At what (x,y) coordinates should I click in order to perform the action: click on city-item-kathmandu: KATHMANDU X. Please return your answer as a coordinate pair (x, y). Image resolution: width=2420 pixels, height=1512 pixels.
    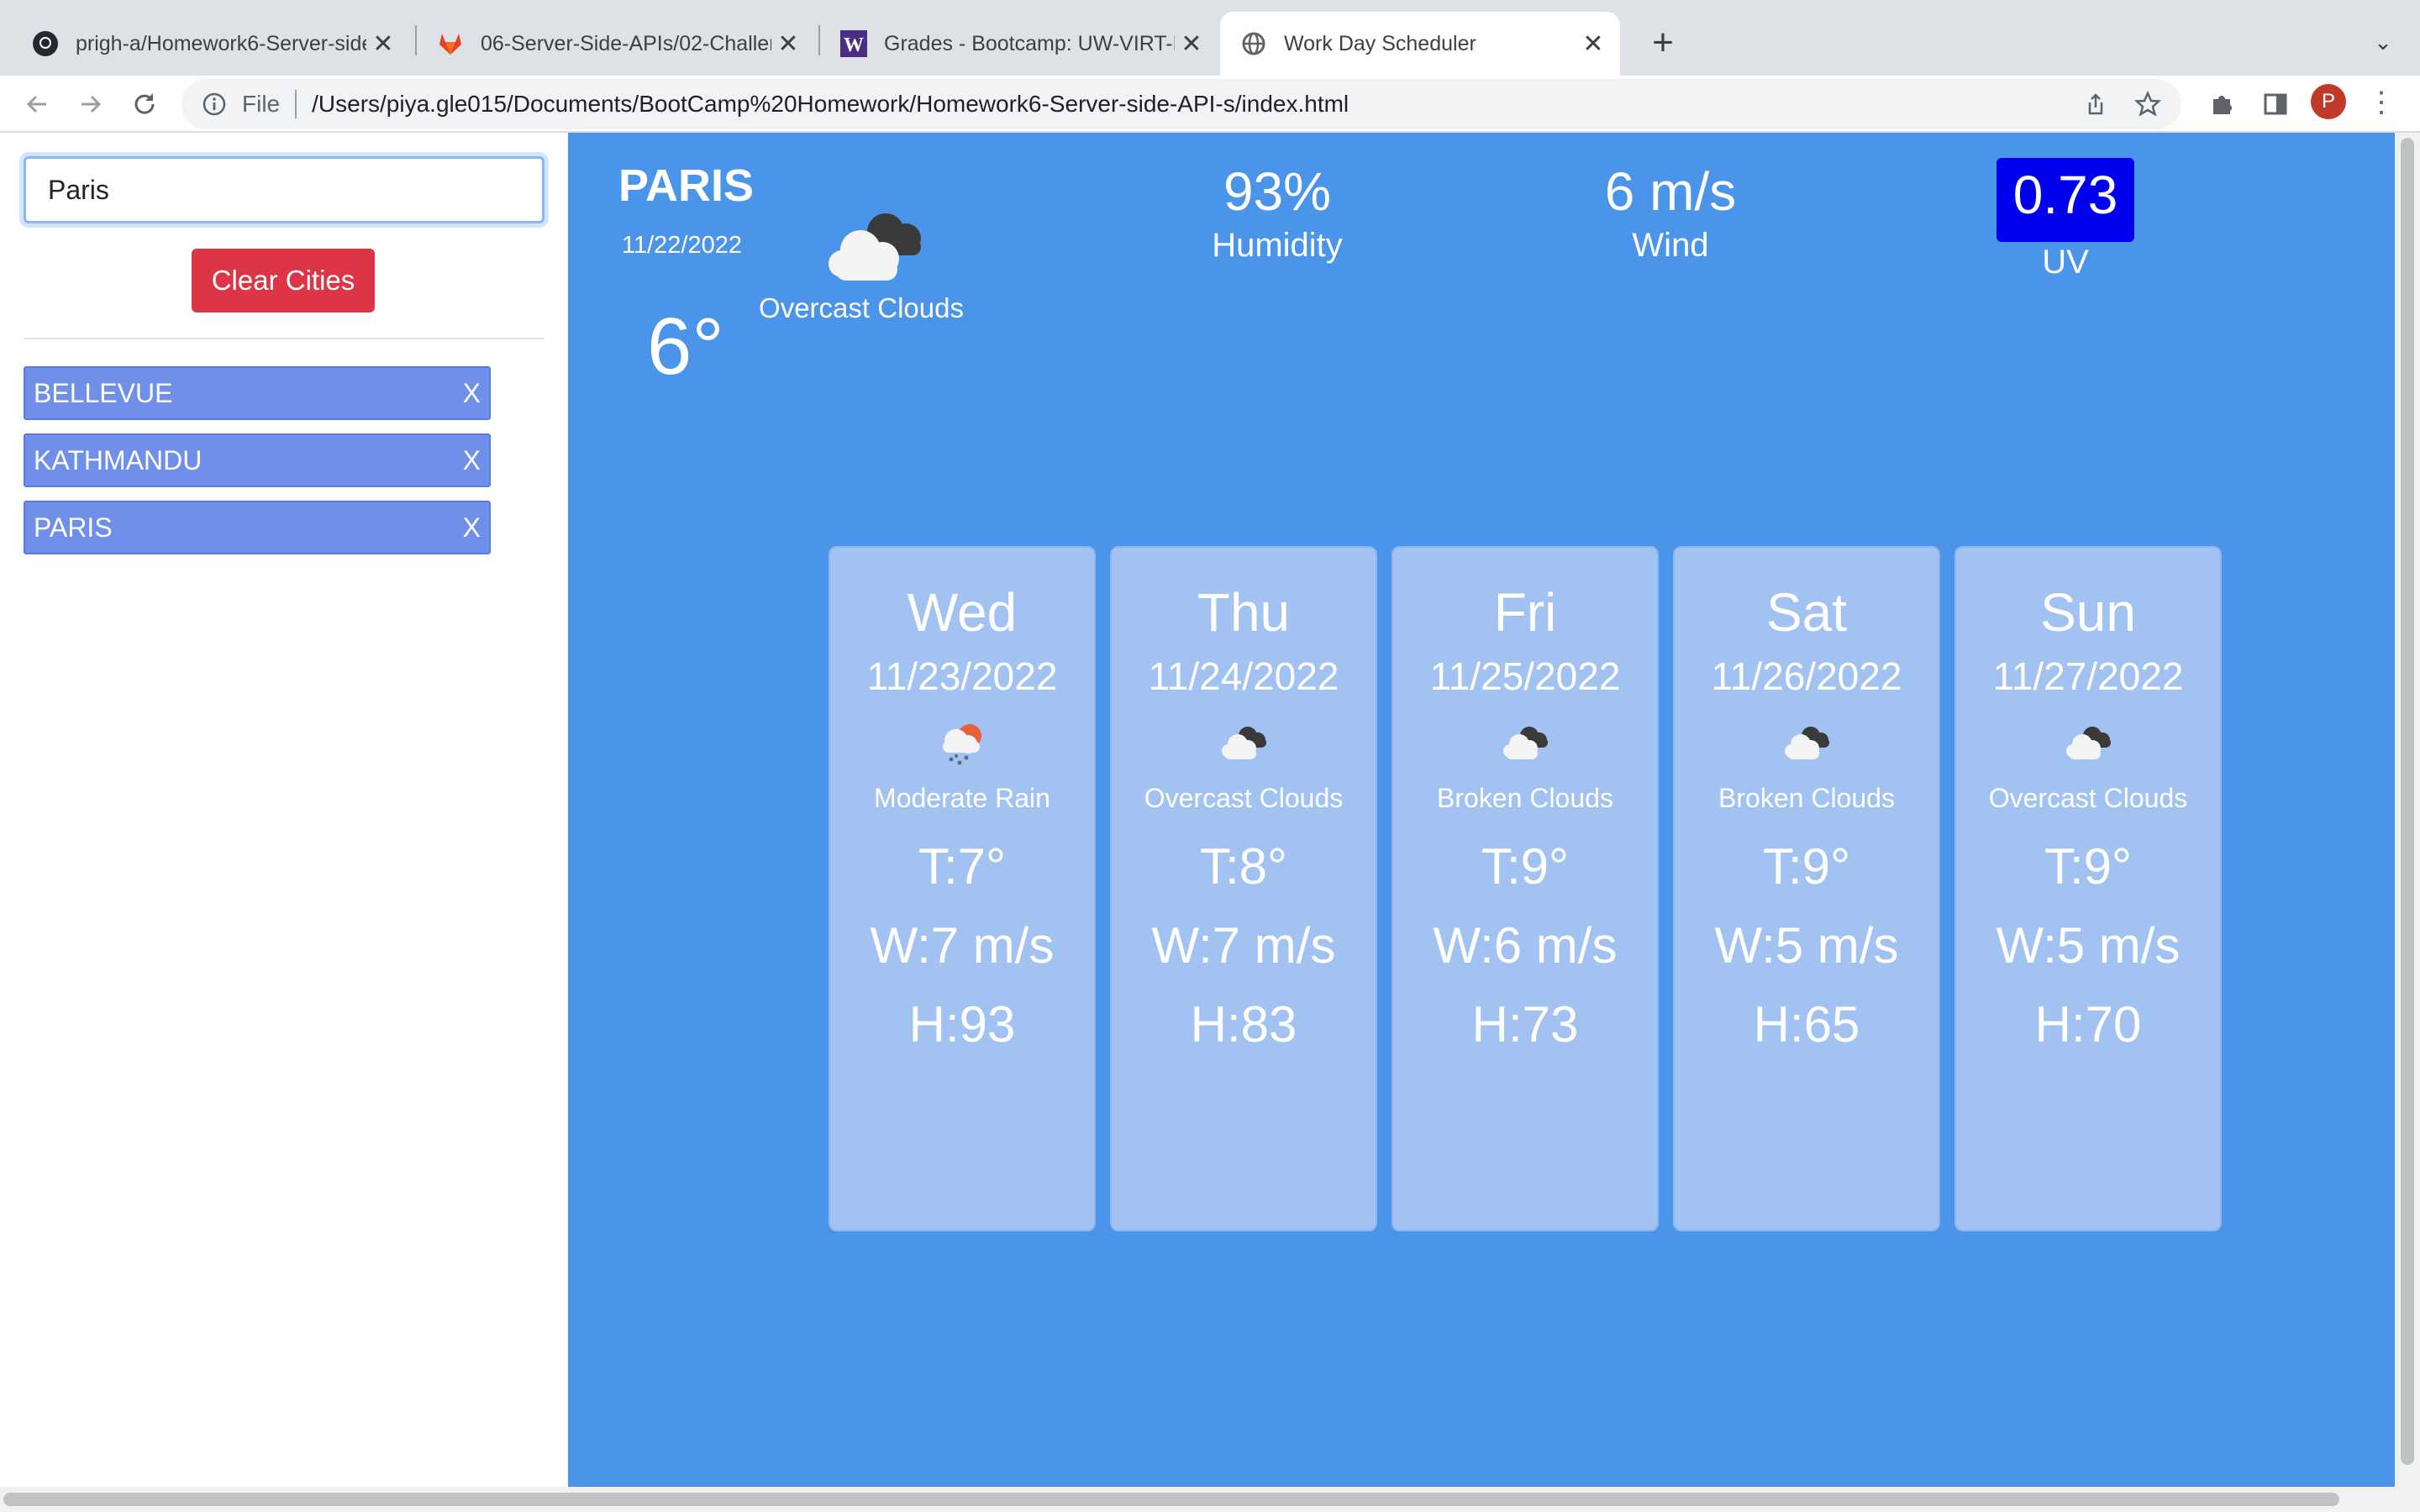
    Looking at the image, I should click on (257, 460).